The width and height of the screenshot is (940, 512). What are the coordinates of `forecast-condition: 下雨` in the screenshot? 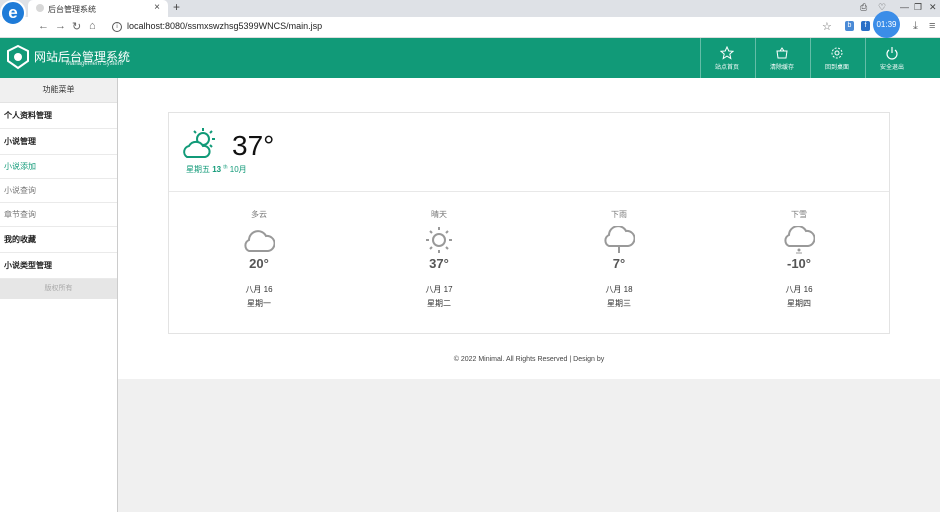 It's located at (619, 214).